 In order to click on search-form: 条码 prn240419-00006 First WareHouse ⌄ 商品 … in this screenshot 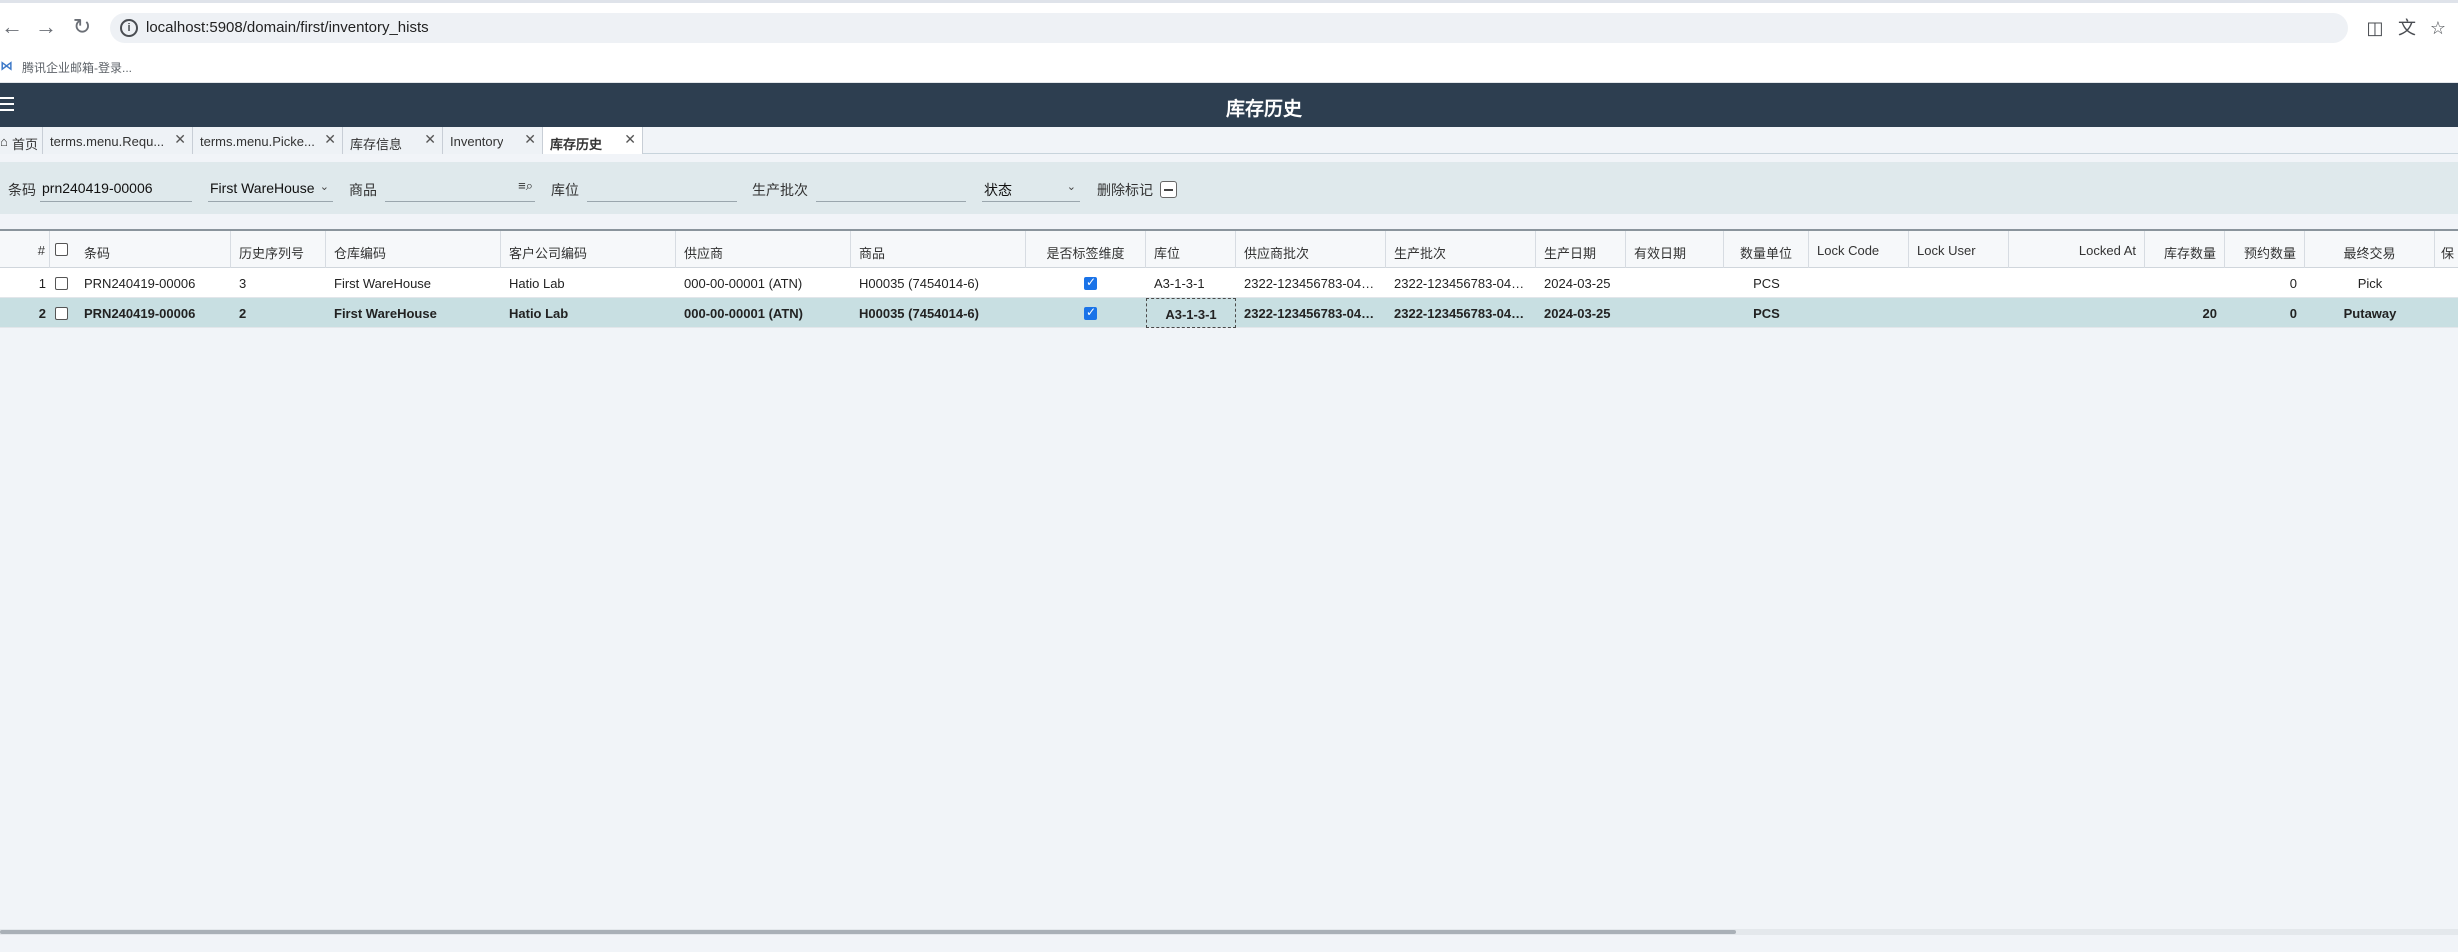, I will do `click(1229, 188)`.